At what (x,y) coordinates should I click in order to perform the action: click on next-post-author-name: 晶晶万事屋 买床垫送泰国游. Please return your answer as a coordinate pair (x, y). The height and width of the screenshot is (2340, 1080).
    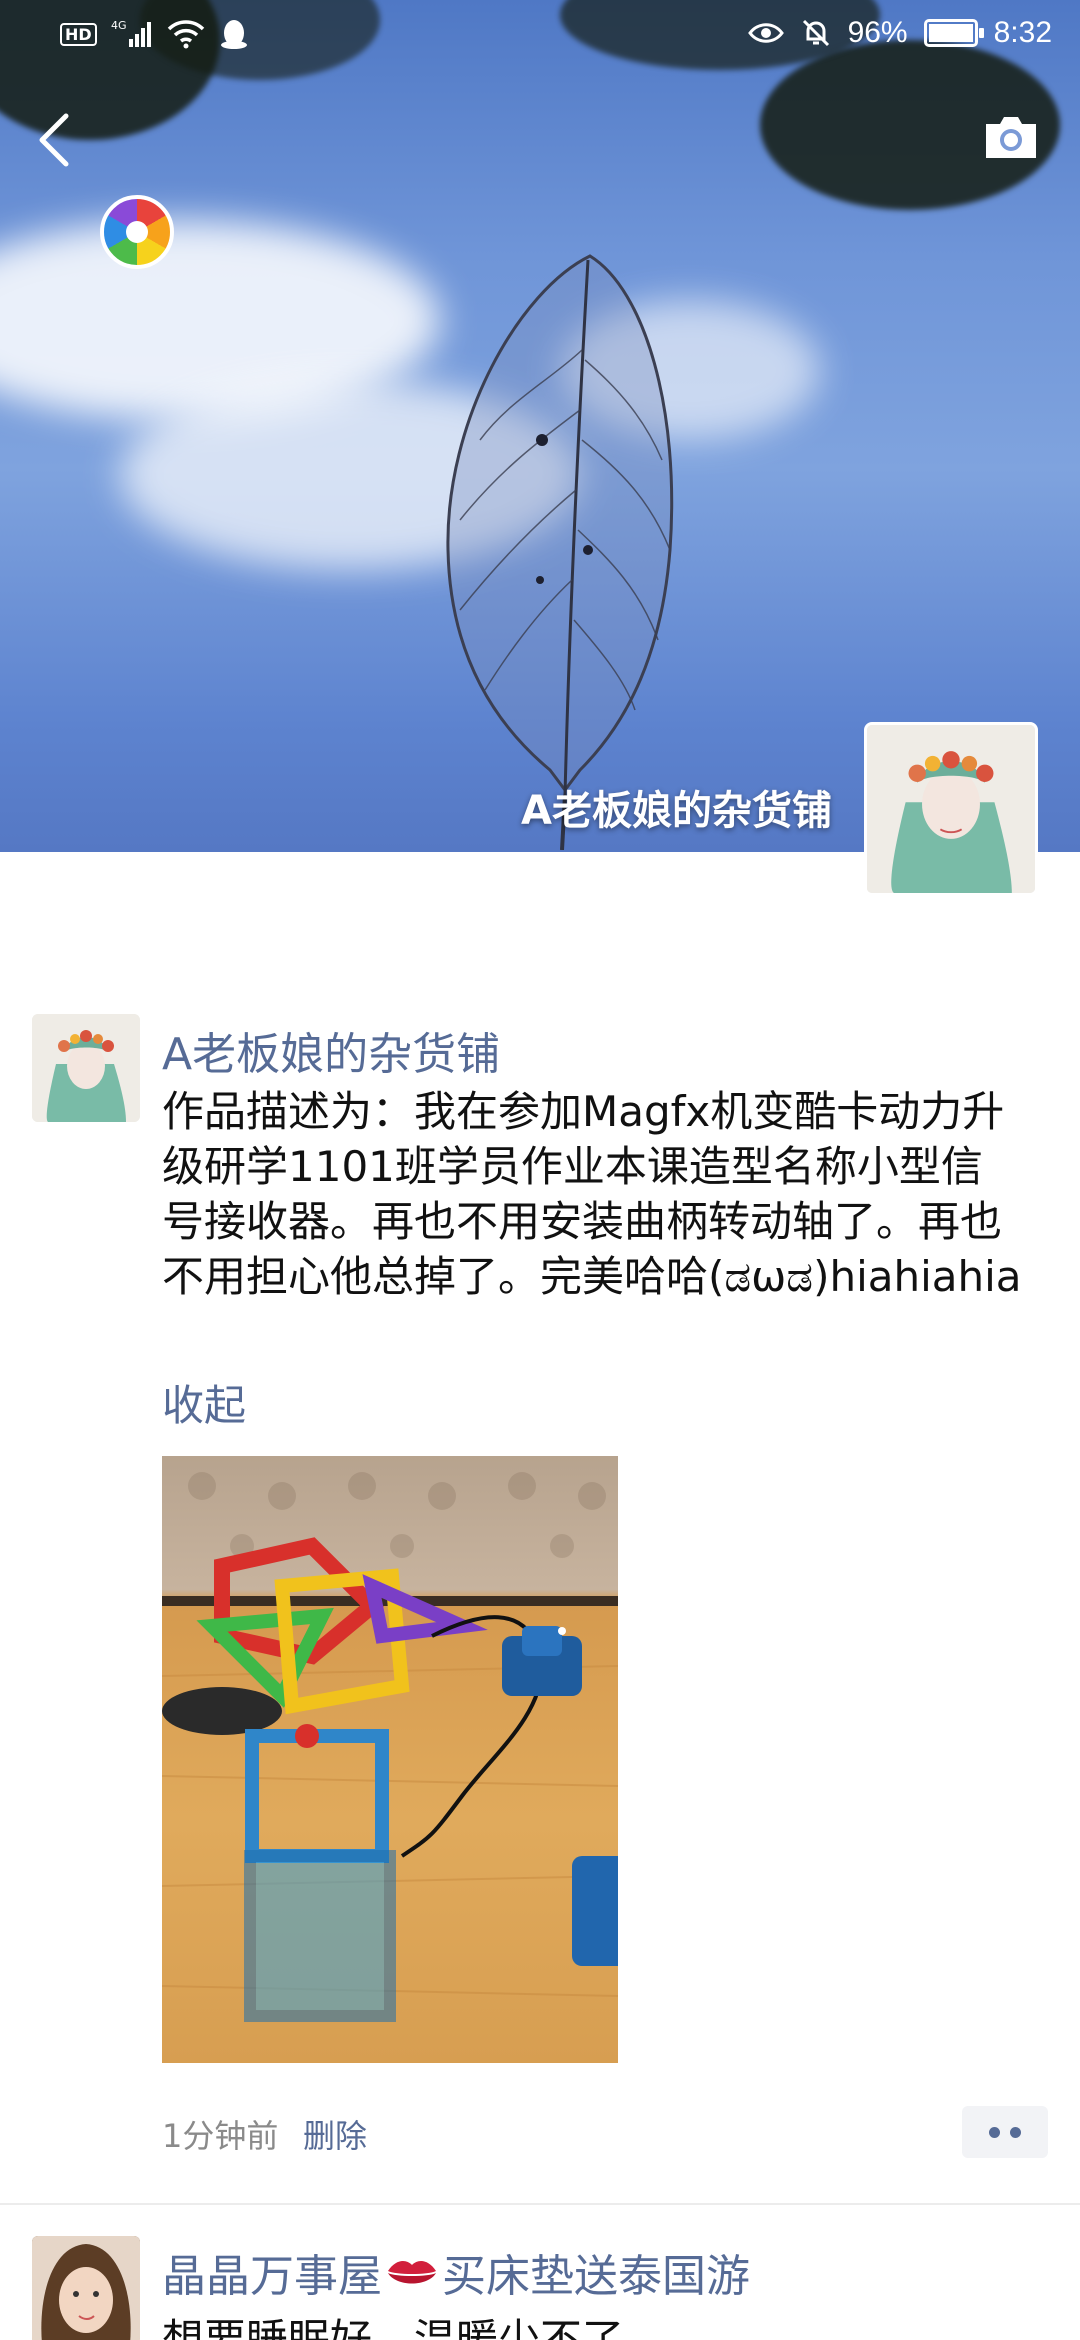
    Looking at the image, I should click on (456, 2272).